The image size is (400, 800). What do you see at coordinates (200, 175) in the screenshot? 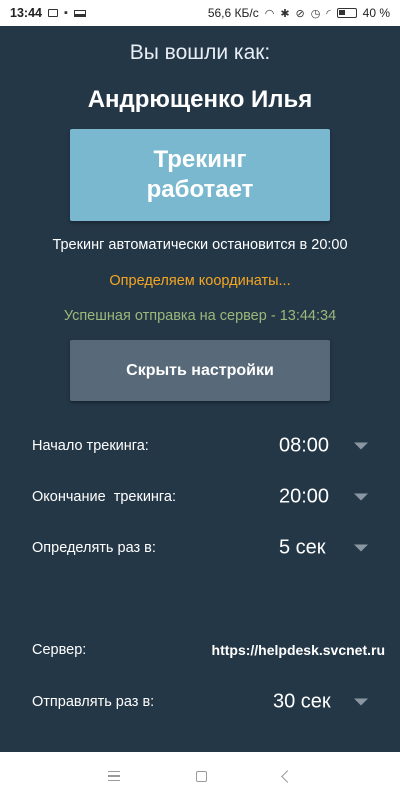
I see `tracking-toggle-button: Трекинг работает` at bounding box center [200, 175].